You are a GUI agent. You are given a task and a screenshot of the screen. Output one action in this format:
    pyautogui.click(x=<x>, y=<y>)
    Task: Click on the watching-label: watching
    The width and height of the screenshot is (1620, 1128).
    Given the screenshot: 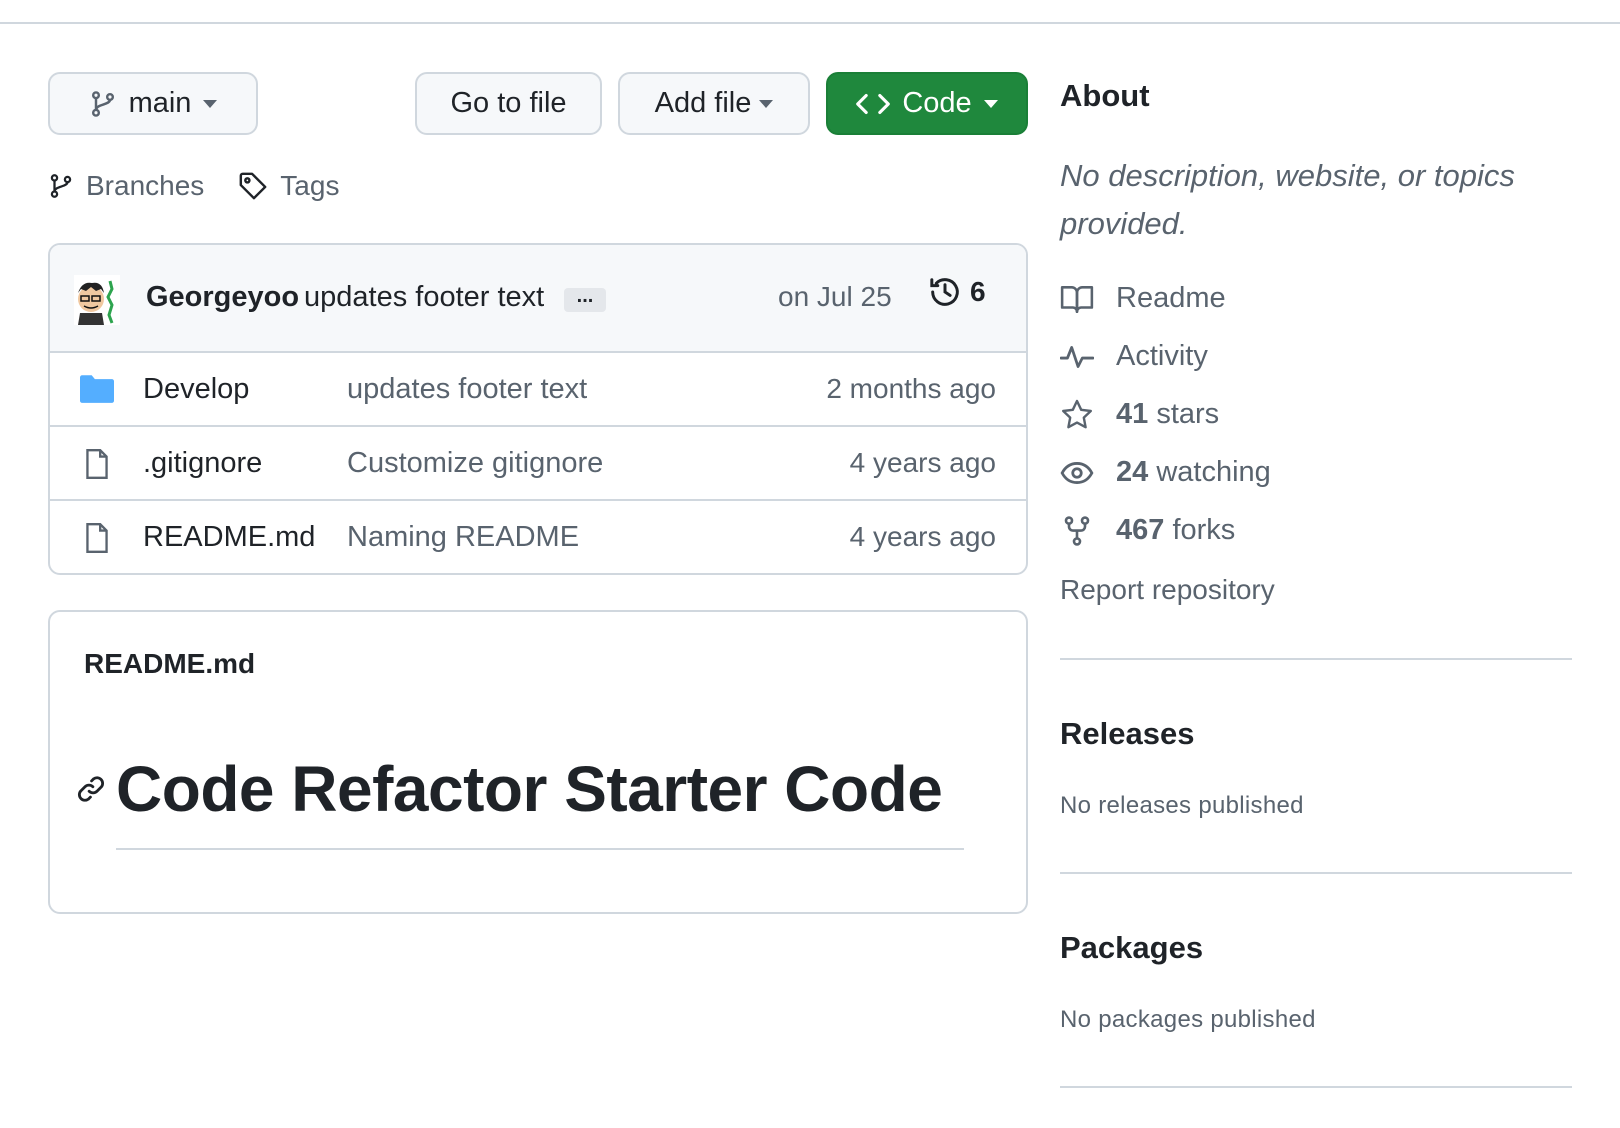 What is the action you would take?
    pyautogui.click(x=1213, y=472)
    